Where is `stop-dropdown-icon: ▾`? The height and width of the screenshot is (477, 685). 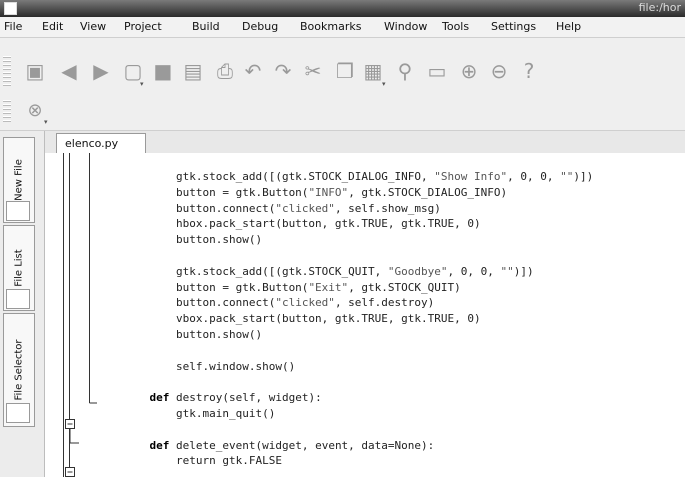 stop-dropdown-icon: ▾ is located at coordinates (46, 122).